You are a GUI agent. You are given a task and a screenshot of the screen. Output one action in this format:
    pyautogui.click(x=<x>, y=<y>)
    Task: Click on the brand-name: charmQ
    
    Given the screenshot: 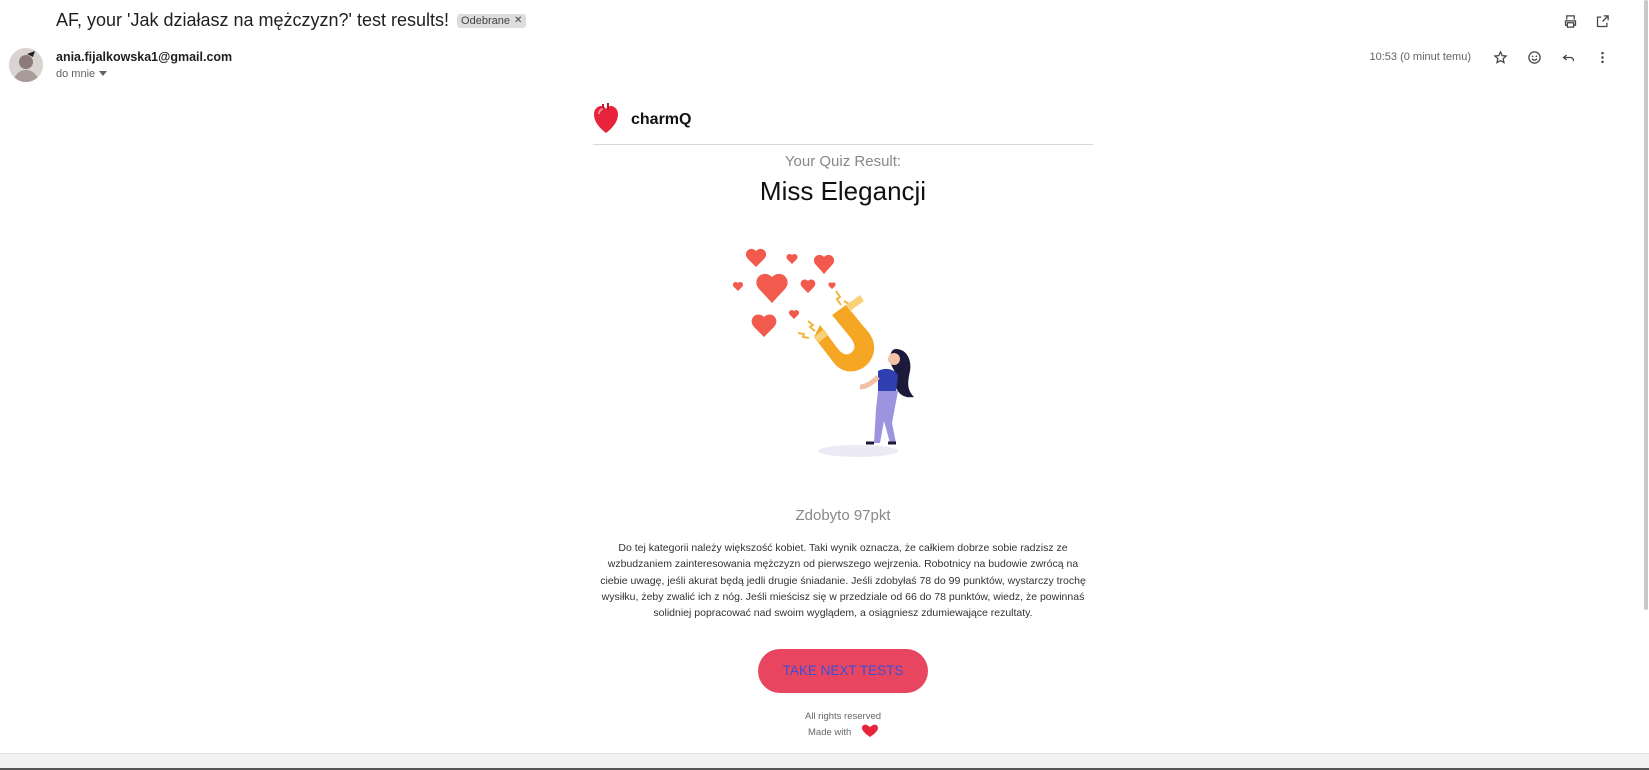 What is the action you would take?
    pyautogui.click(x=661, y=119)
    